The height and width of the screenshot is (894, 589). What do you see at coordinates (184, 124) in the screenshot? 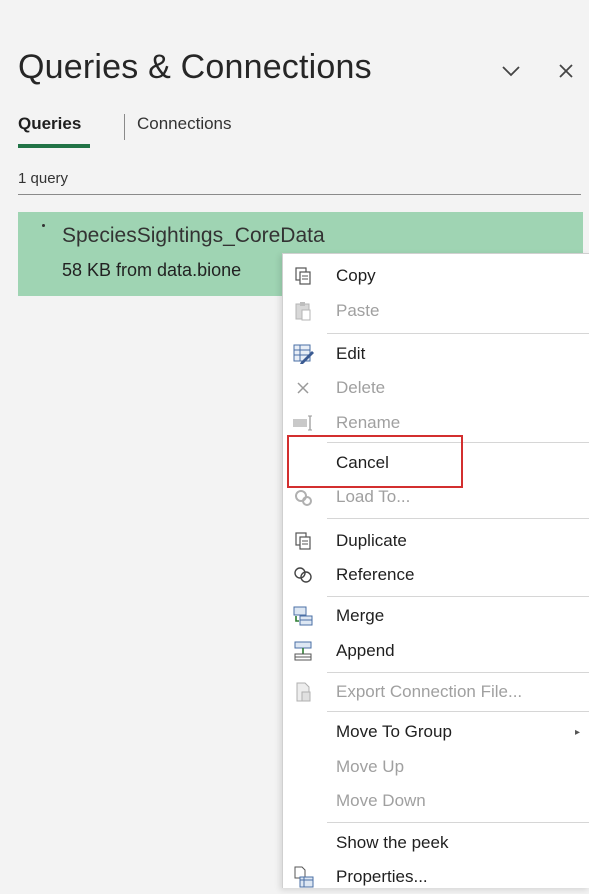
I see `tab-connections: Connections` at bounding box center [184, 124].